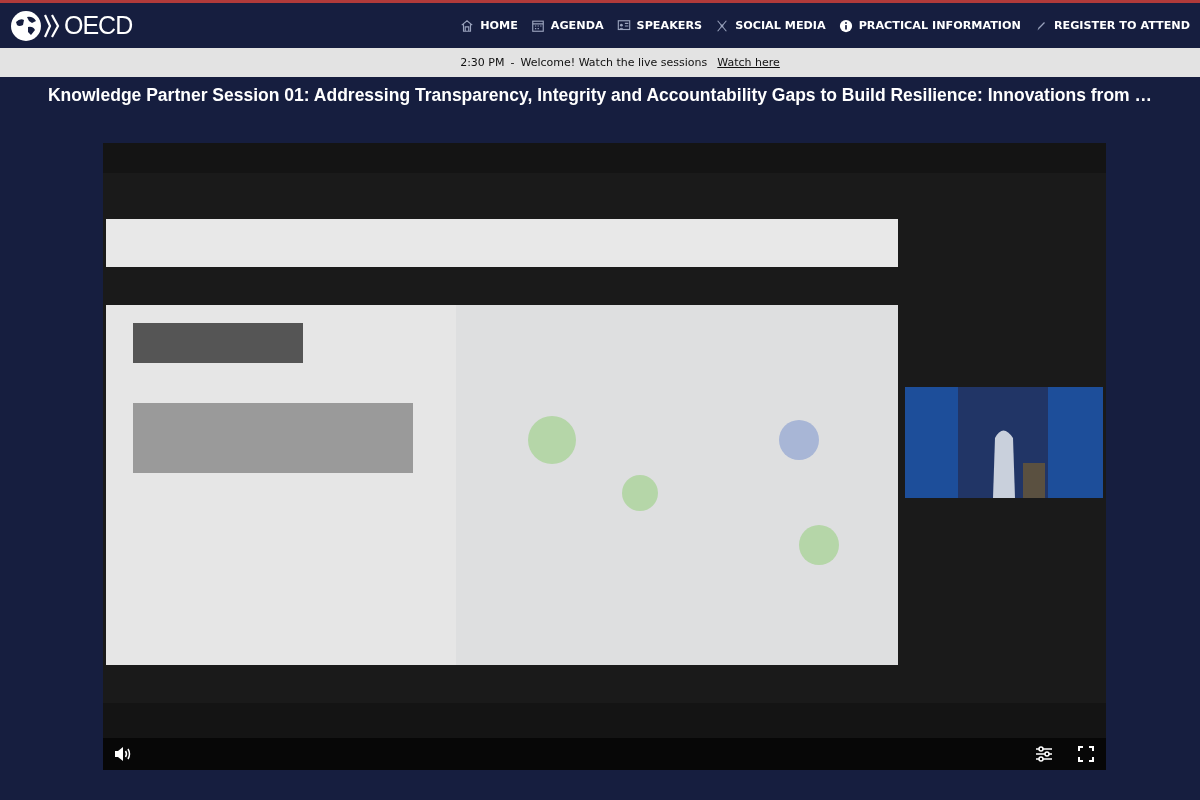 Image resolution: width=1200 pixels, height=800 pixels. Describe the element at coordinates (52, 25) in the screenshot. I see `chevrons-icon` at that location.